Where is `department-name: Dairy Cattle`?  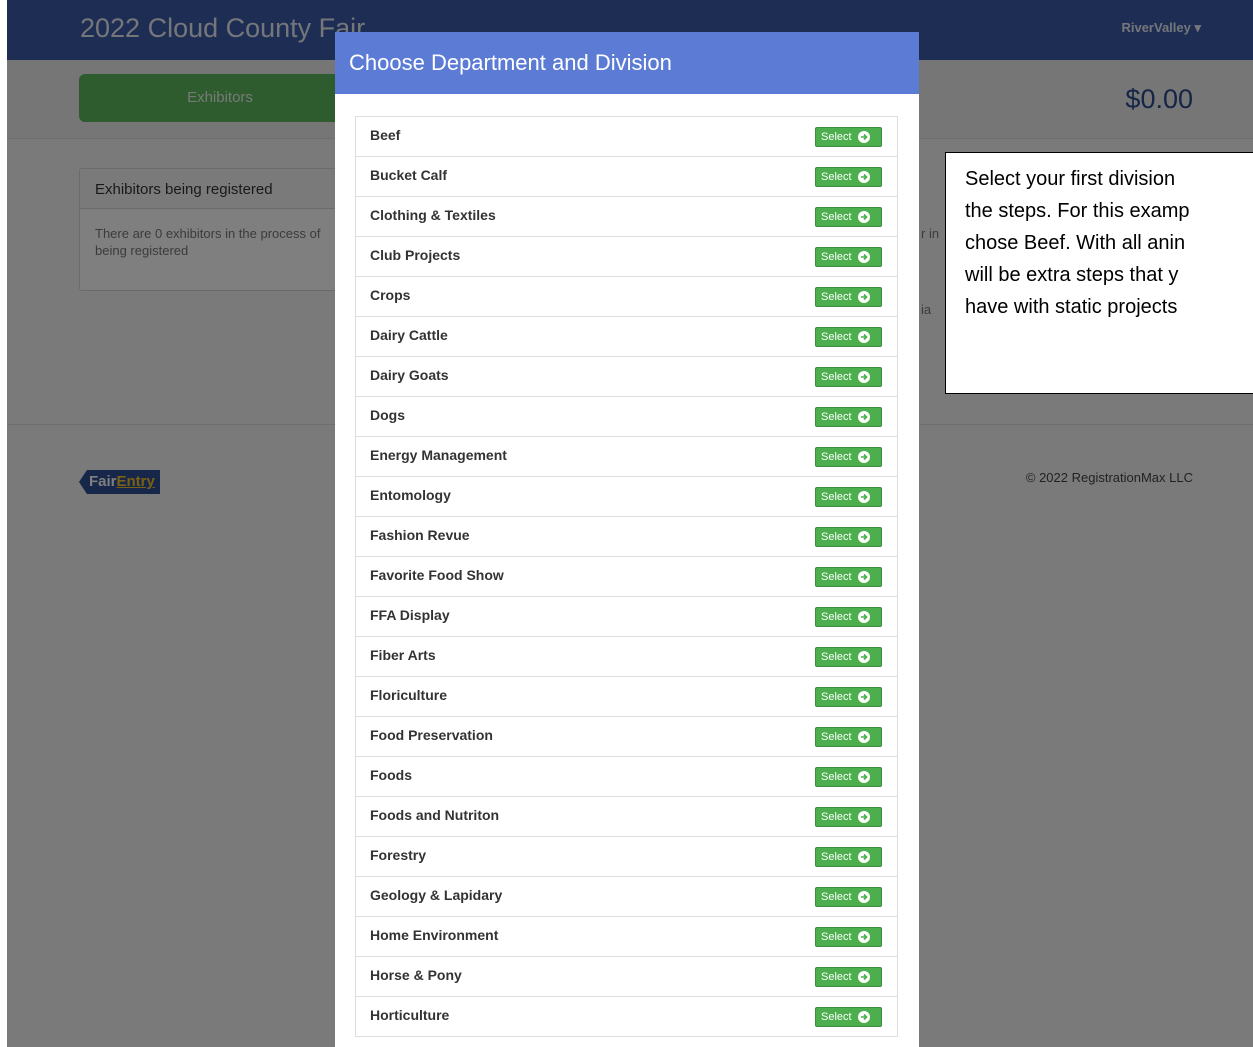
department-name: Dairy Cattle is located at coordinates (409, 335).